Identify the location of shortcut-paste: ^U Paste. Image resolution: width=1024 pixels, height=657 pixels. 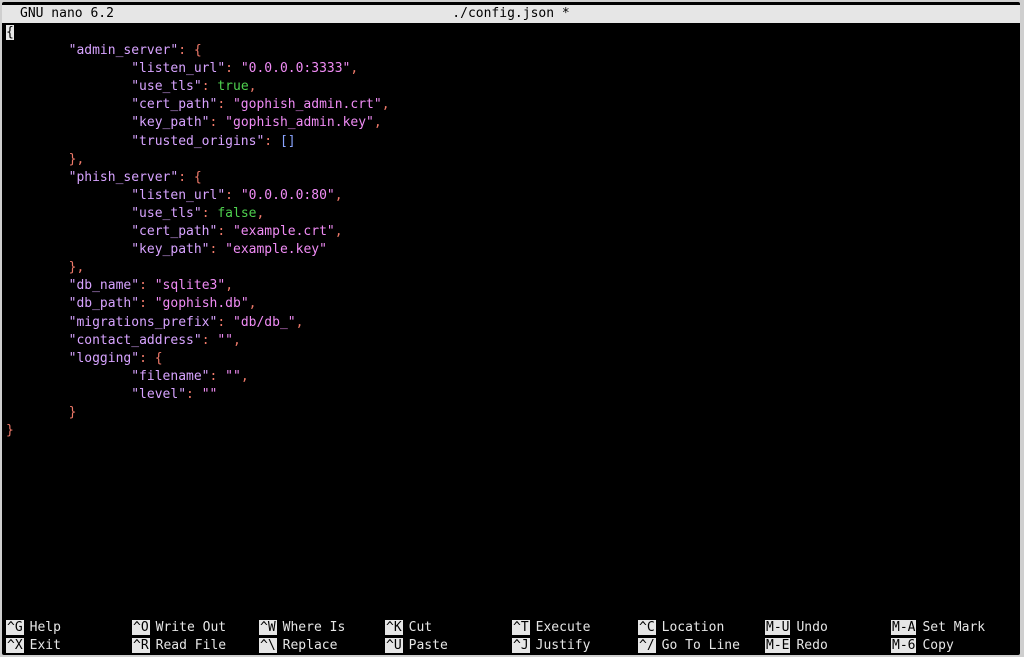
(416, 646).